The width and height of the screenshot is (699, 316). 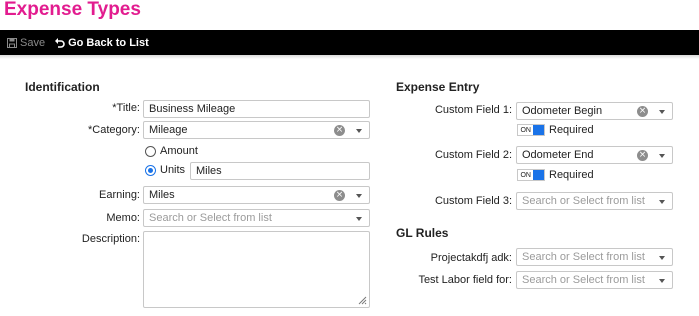 What do you see at coordinates (12, 42) in the screenshot?
I see `save-icon` at bounding box center [12, 42].